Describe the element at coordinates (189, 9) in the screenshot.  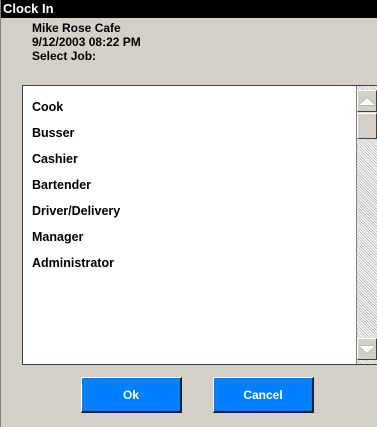
I see `window-title: Clock In` at that location.